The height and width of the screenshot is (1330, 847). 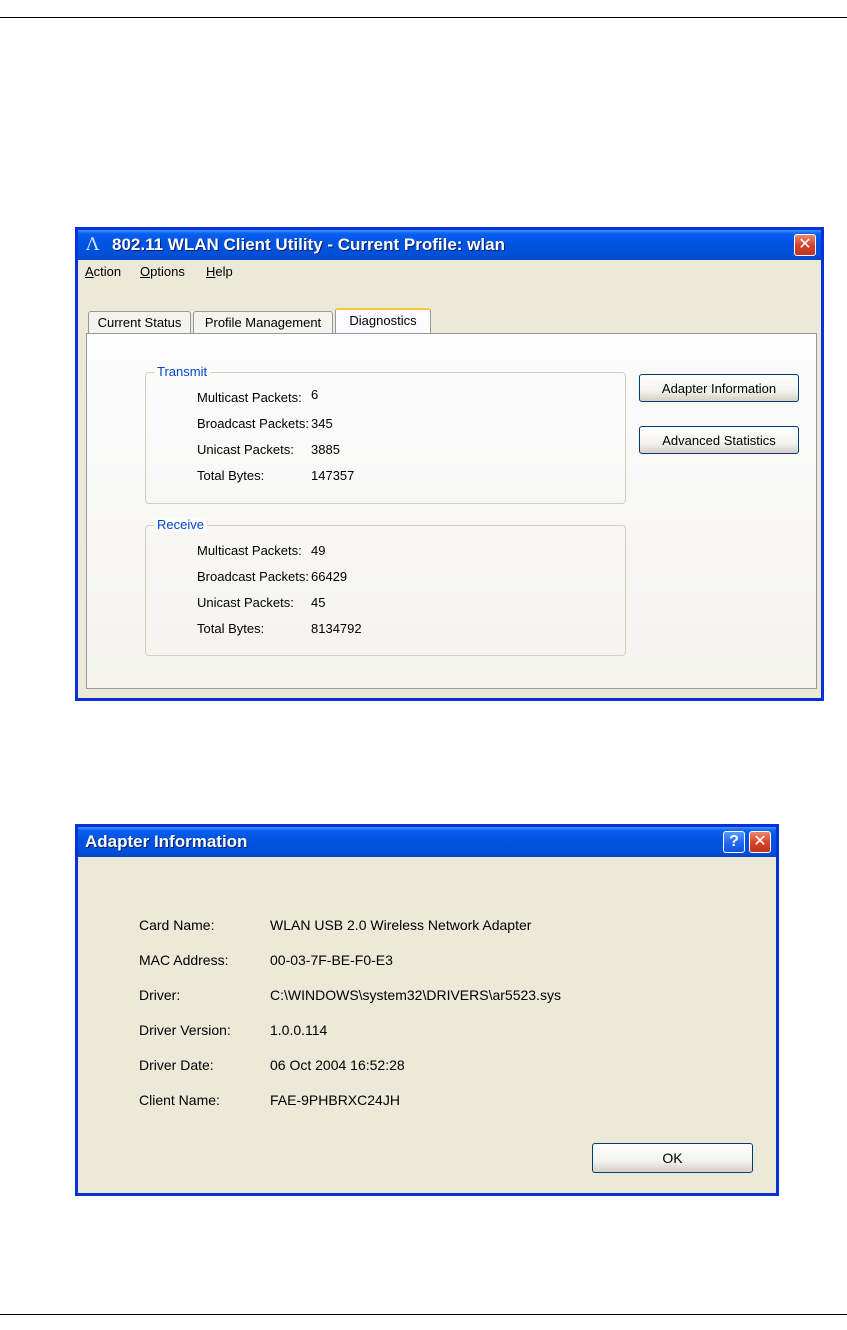 I want to click on client-name-value: FAE-9PHBRXC24JH, so click(x=335, y=1100).